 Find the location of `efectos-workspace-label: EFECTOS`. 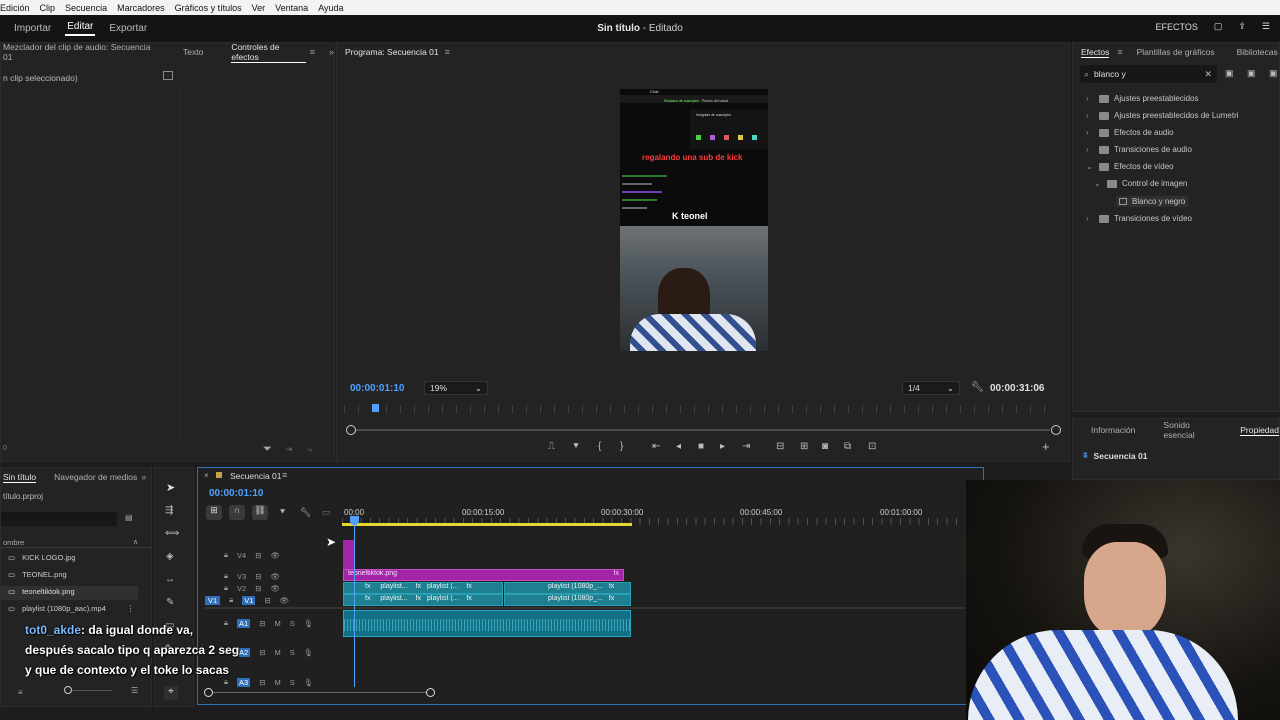

efectos-workspace-label: EFECTOS is located at coordinates (1177, 27).